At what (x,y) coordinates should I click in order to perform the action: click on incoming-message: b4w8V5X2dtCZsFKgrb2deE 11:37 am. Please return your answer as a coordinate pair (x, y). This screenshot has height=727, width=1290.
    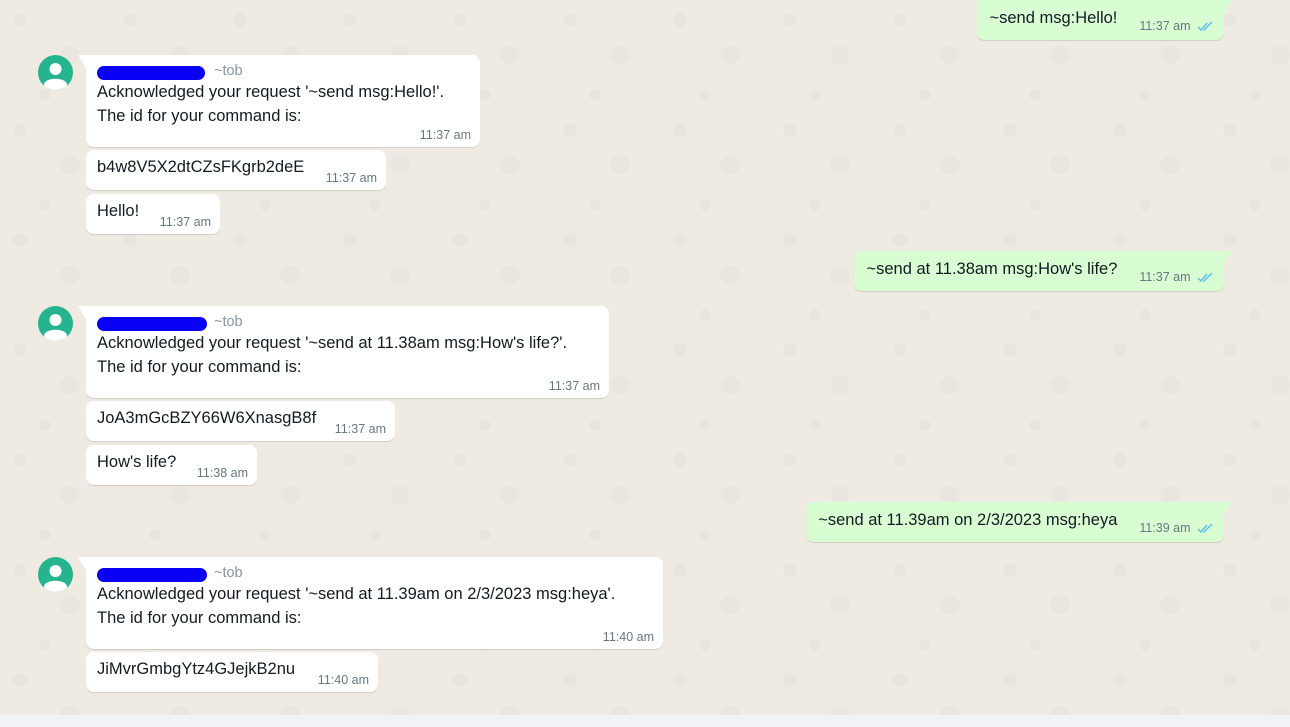
    Looking at the image, I should click on (236, 170).